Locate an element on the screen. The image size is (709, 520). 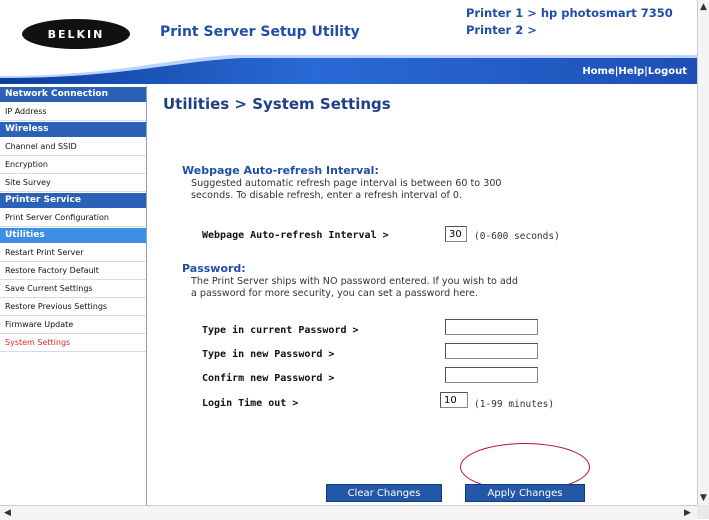
sidebar-item-restart-print-server: Restart Print Server is located at coordinates (73, 253).